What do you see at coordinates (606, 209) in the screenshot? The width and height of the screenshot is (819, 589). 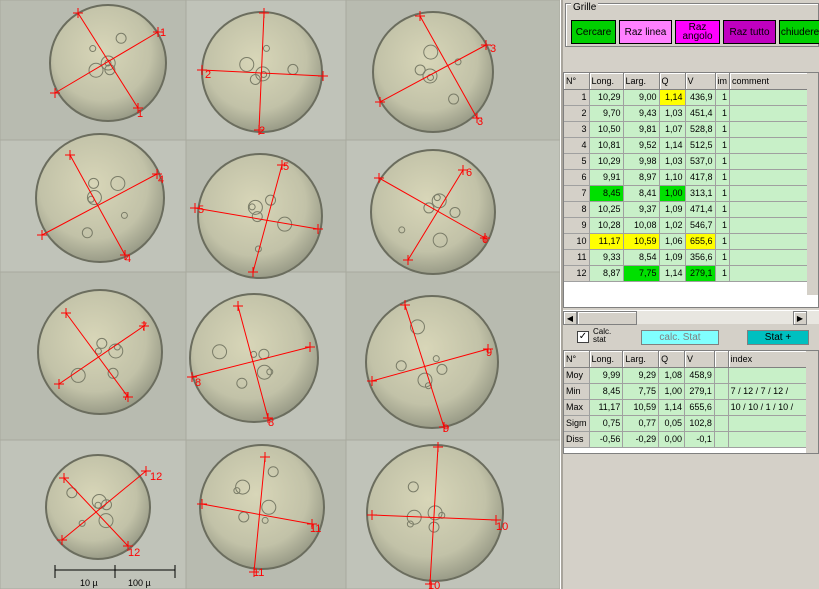 I see `cell-long: 10,25` at bounding box center [606, 209].